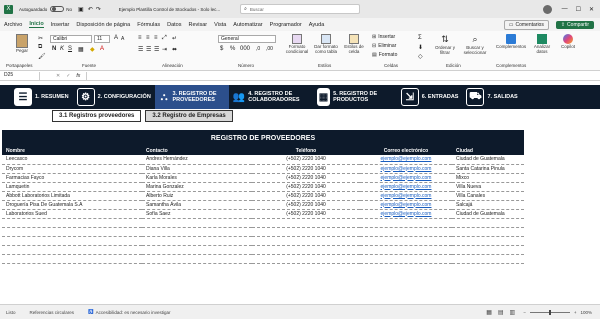  Describe the element at coordinates (578, 9) in the screenshot. I see `restore-icon: ☐` at that location.